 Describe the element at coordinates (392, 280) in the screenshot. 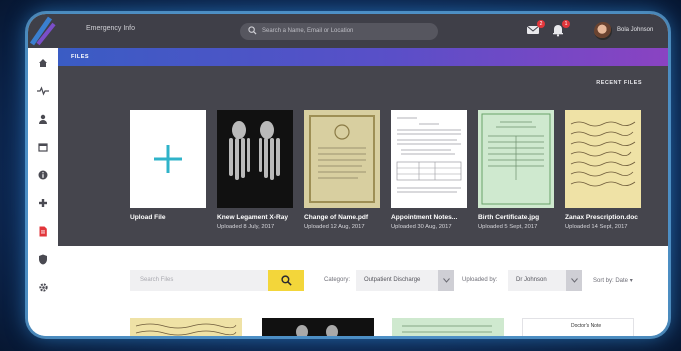

I see `category-value: Outpatient Discharge` at that location.